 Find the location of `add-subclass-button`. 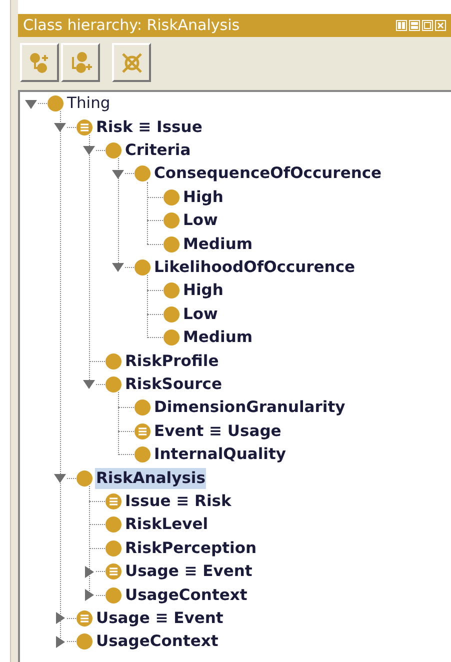

add-subclass-button is located at coordinates (39, 62).